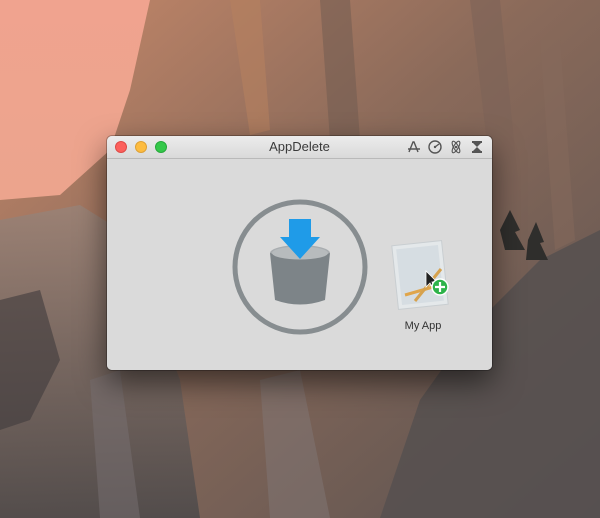 The height and width of the screenshot is (518, 600). What do you see at coordinates (414, 147) in the screenshot?
I see `app-store-icon` at bounding box center [414, 147].